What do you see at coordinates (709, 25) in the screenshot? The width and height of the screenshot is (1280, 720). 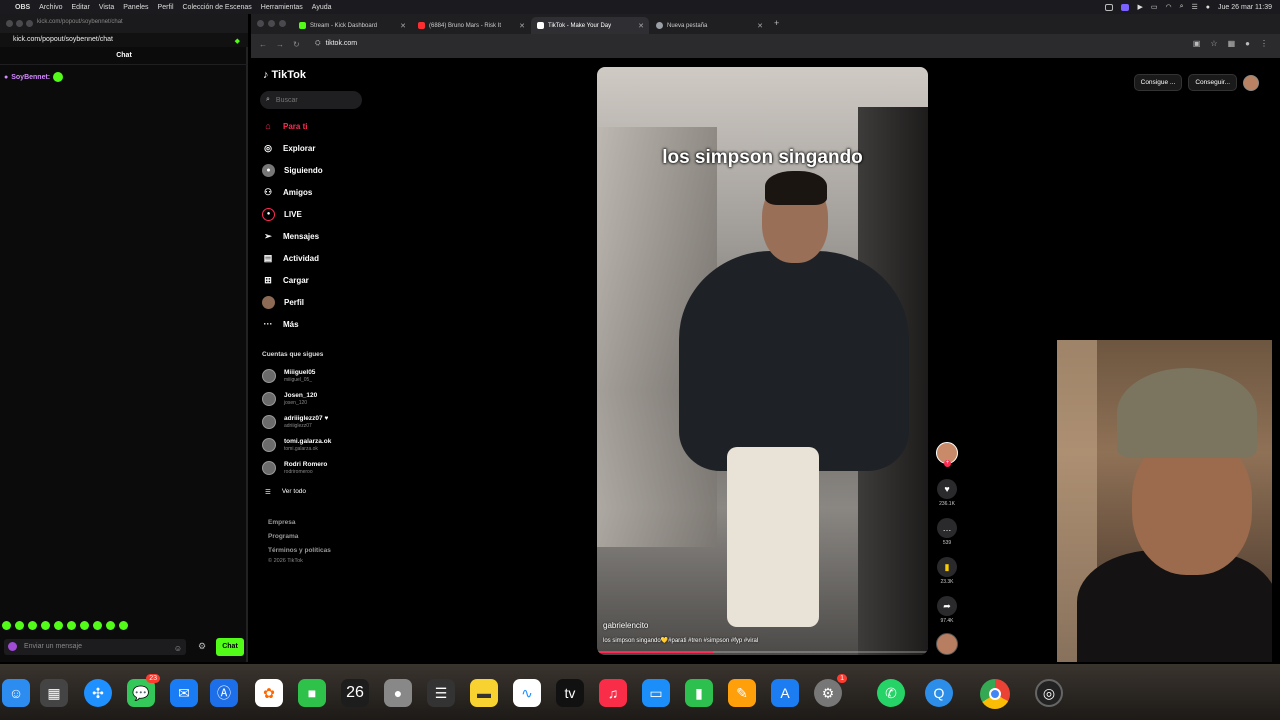 I see `tab-new: Nueva pestaña ✕` at bounding box center [709, 25].